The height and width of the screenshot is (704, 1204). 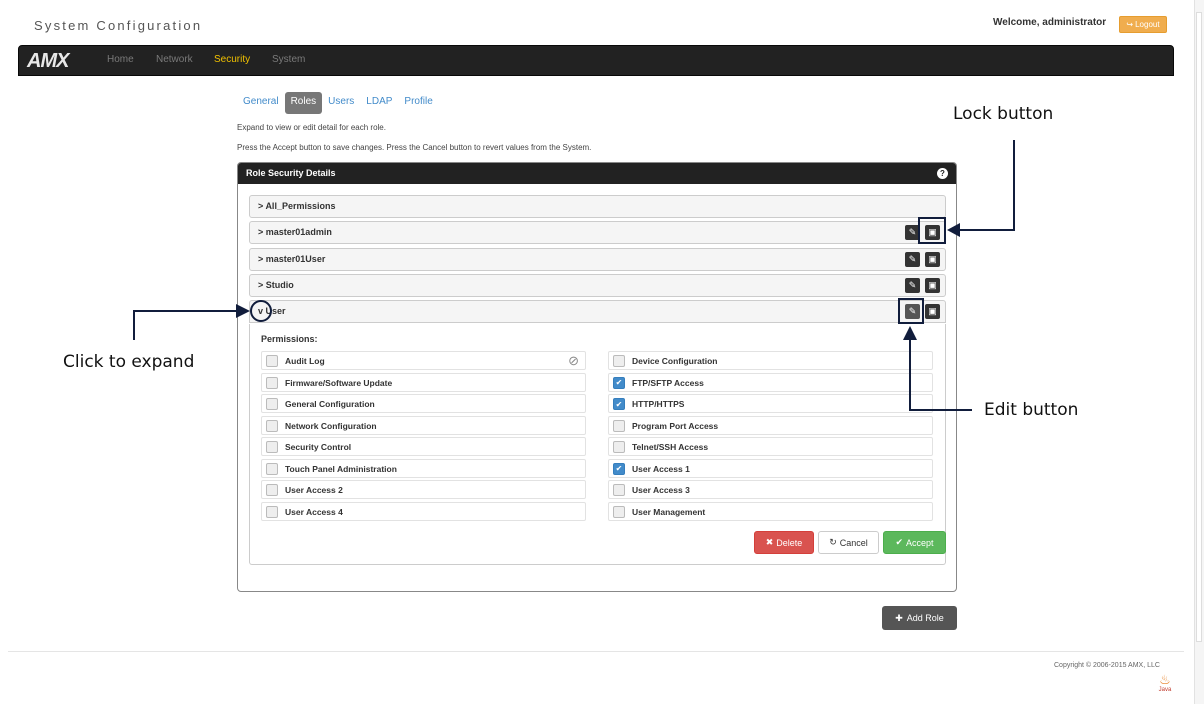 I want to click on edit-arrow-line, so click(x=940, y=375).